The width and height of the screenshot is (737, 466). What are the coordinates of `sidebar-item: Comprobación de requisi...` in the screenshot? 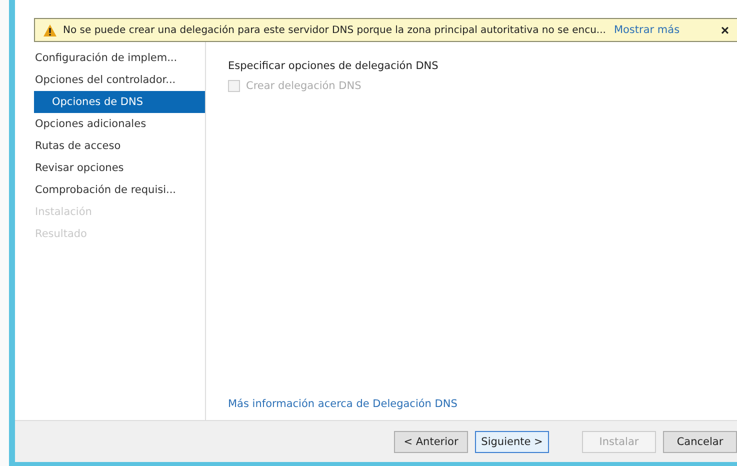 It's located at (119, 190).